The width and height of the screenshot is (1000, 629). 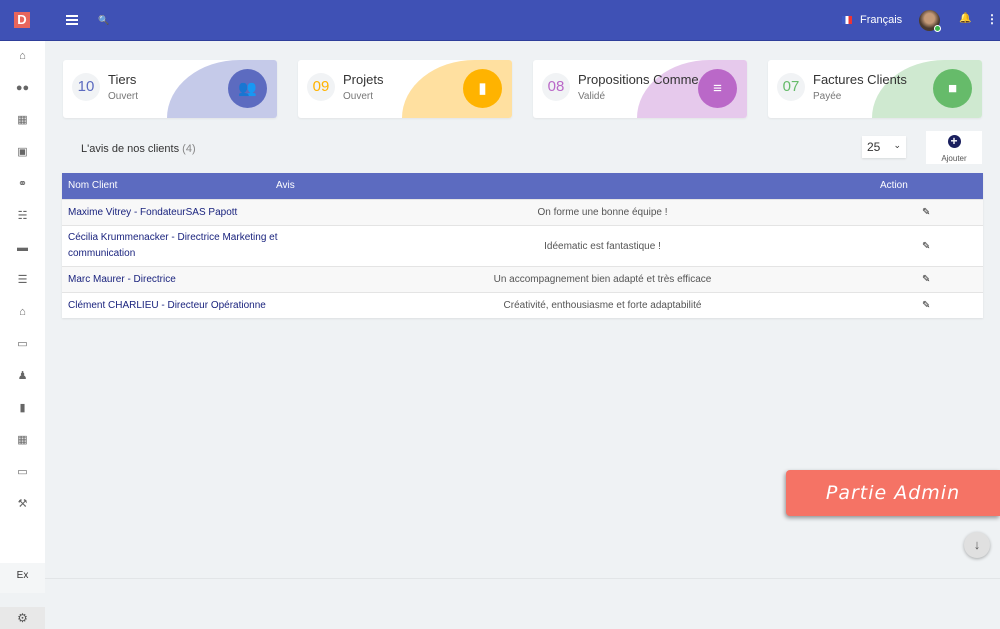 I want to click on add-label: Ajouter, so click(x=954, y=158).